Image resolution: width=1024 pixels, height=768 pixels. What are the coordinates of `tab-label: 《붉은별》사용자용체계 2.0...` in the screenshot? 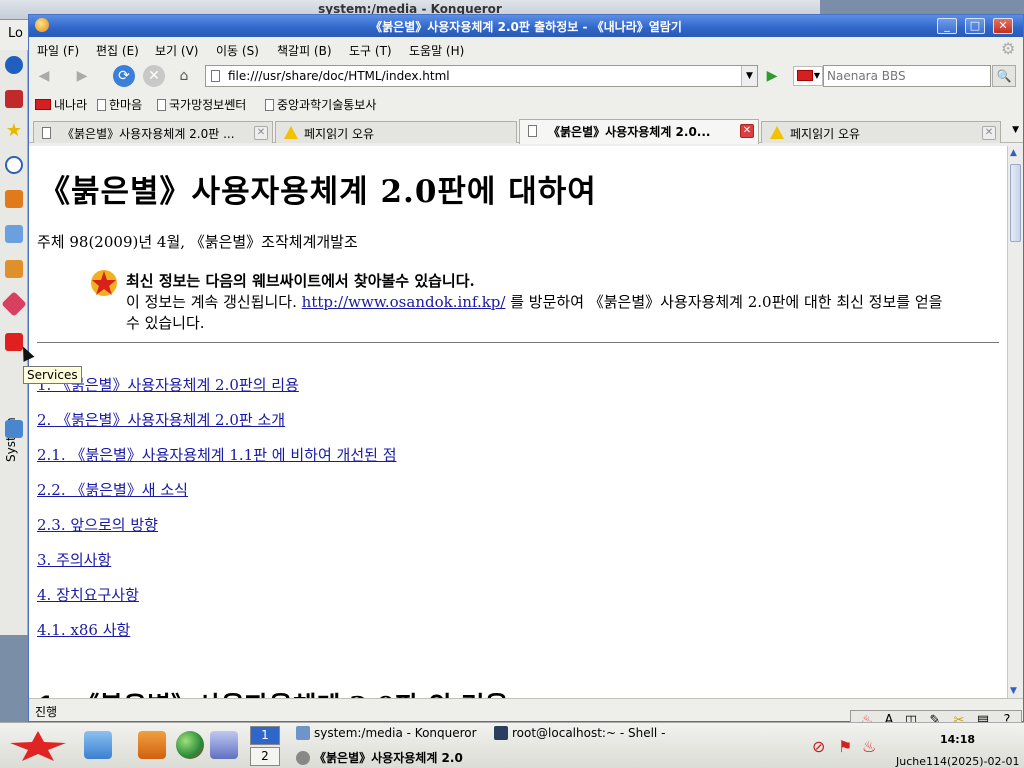 It's located at (629, 132).